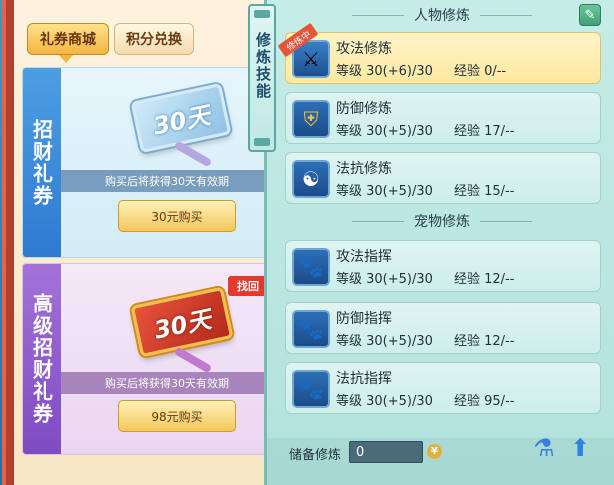  I want to click on skill-exp: 经验 17/--, so click(484, 131).